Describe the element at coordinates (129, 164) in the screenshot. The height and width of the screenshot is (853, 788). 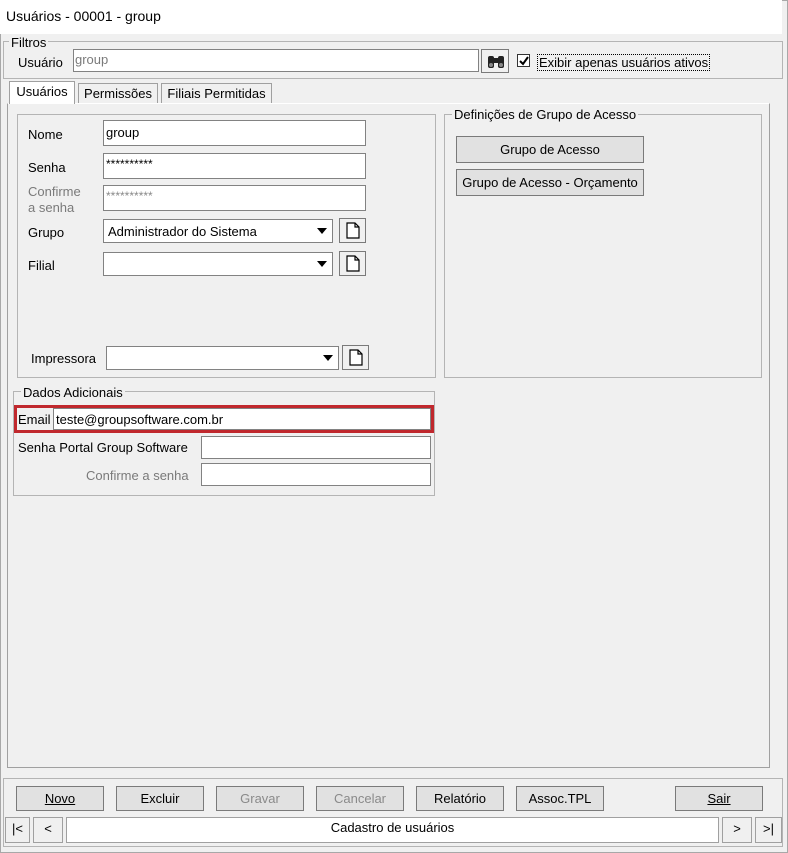
I see `password-value: **********` at that location.